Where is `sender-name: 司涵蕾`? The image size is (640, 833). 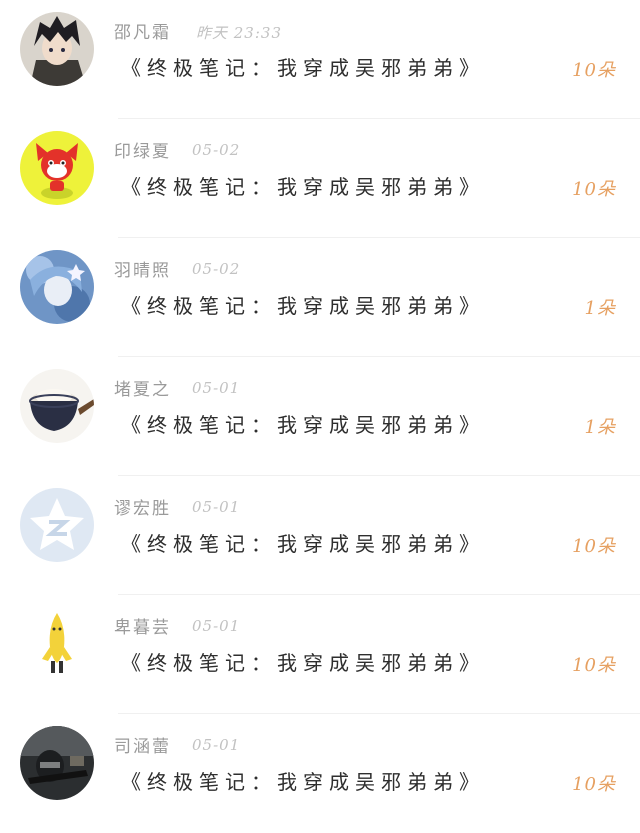
sender-name: 司涵蕾 is located at coordinates (142, 747).